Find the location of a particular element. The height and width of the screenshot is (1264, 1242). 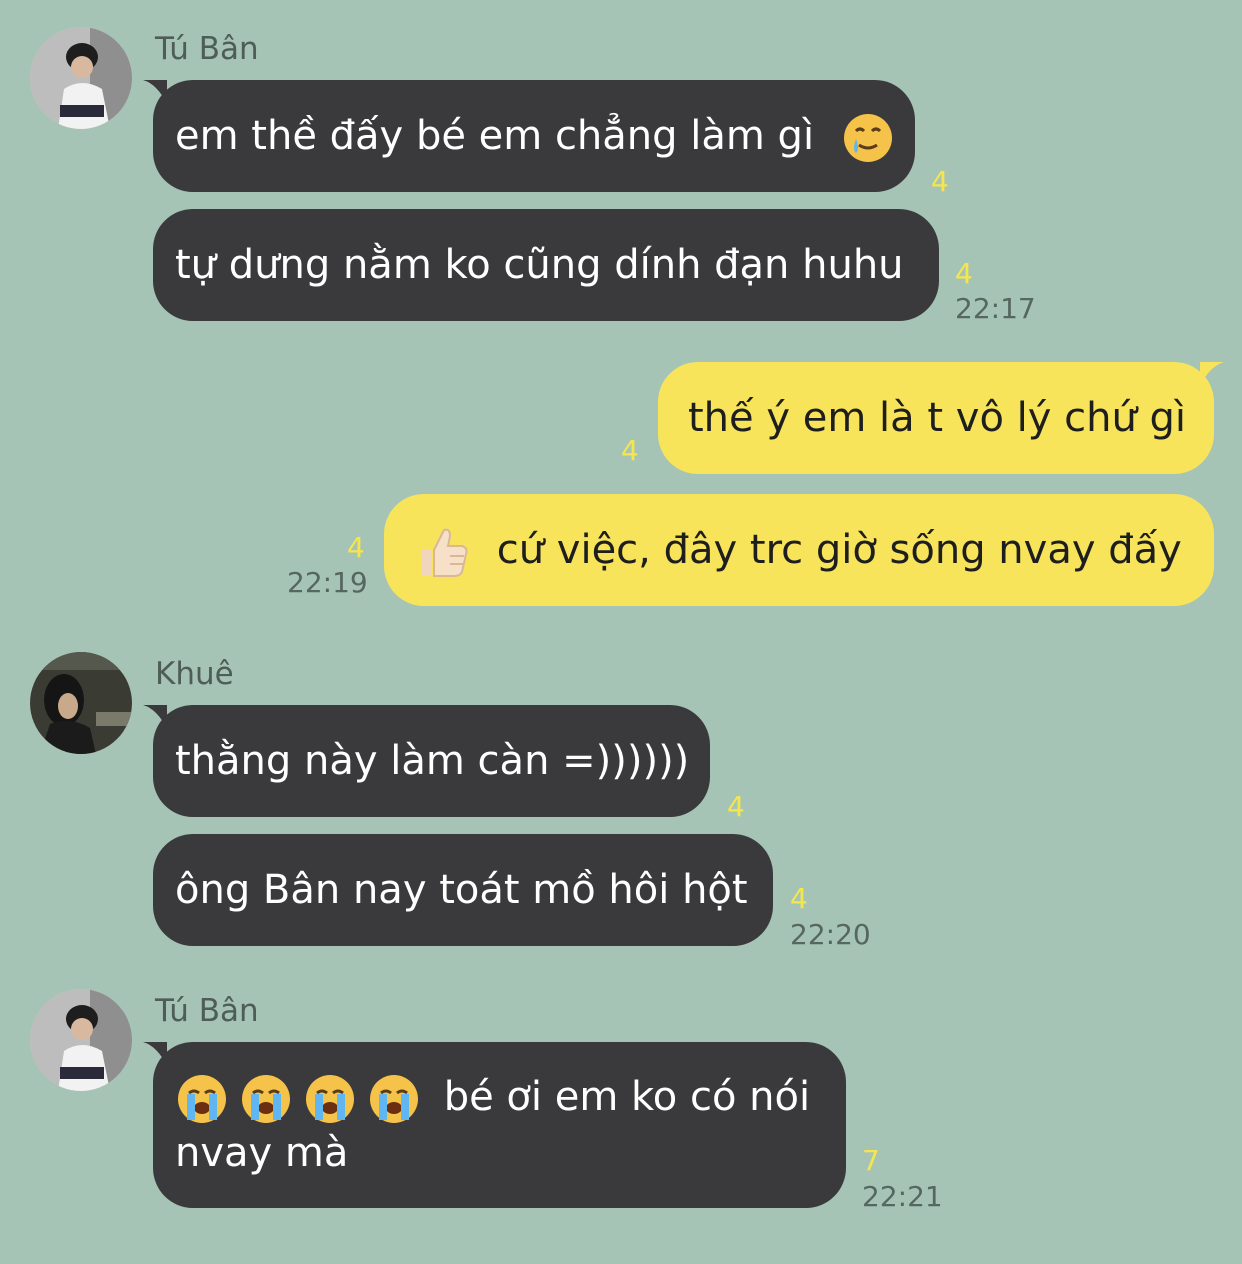

message-bubble: tự dưng nằm ko cũng dính đạn huhu is located at coordinates (546, 265).